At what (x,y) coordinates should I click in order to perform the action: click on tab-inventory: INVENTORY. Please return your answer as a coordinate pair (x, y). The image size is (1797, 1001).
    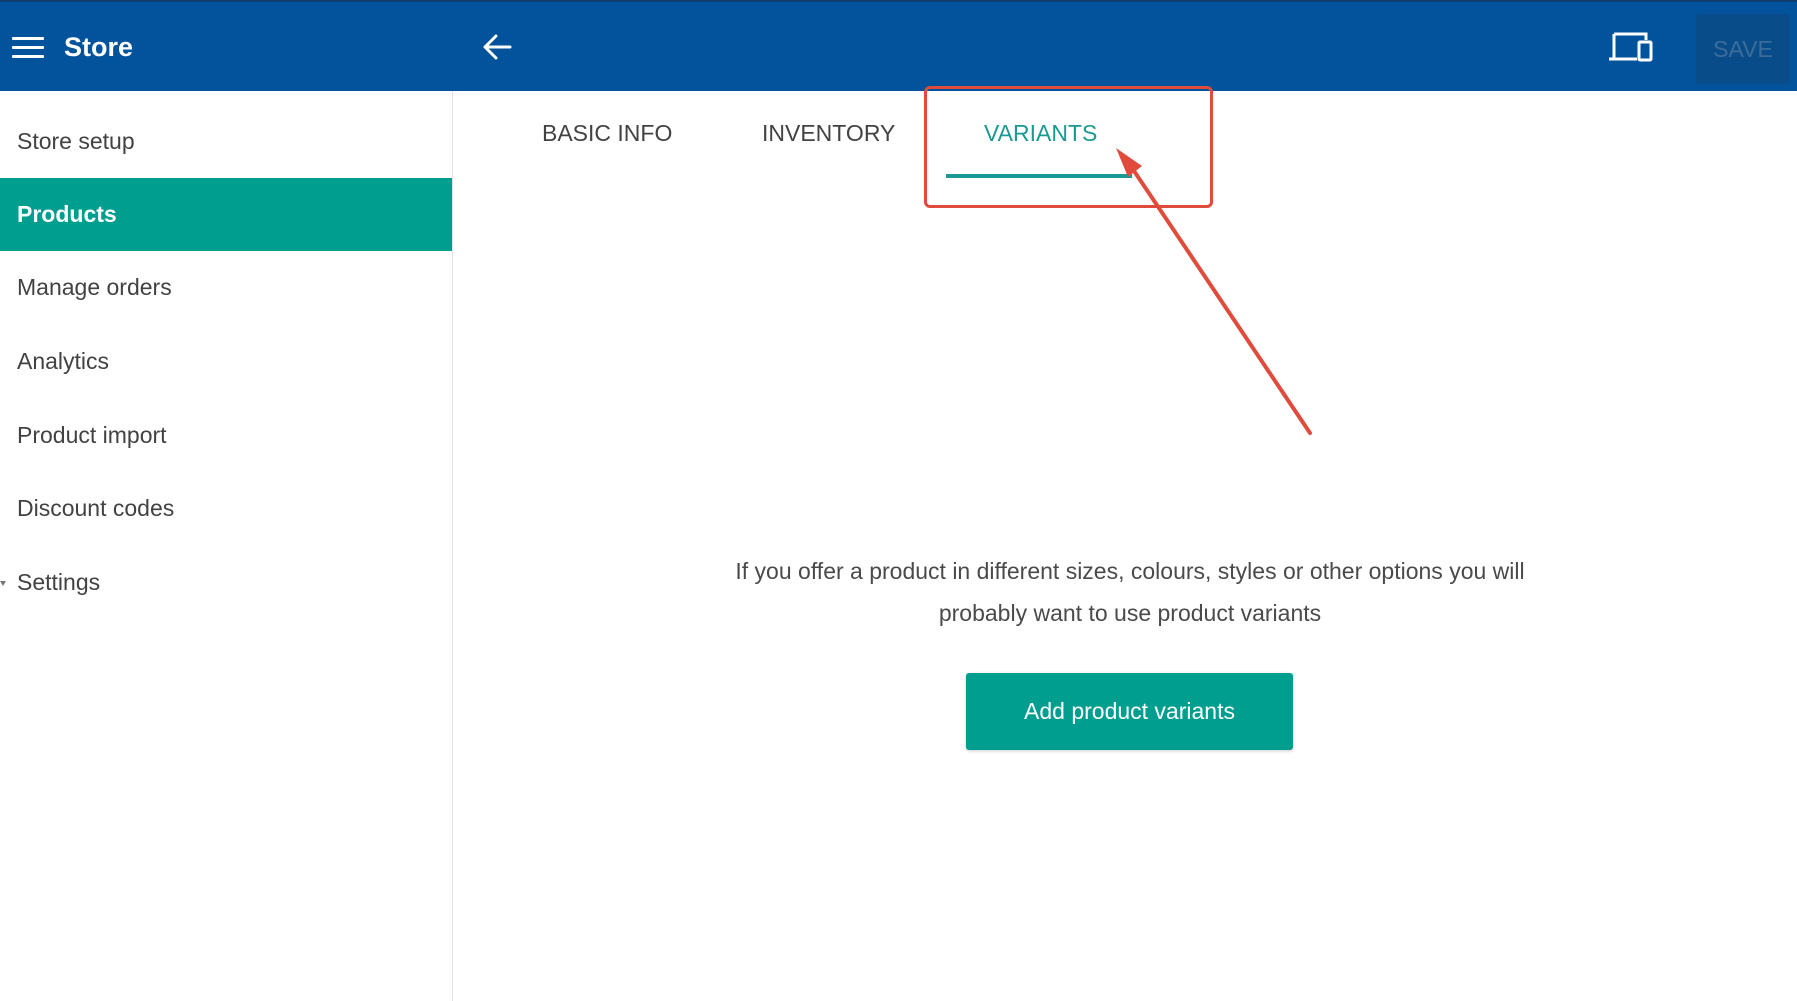
    Looking at the image, I should click on (828, 133).